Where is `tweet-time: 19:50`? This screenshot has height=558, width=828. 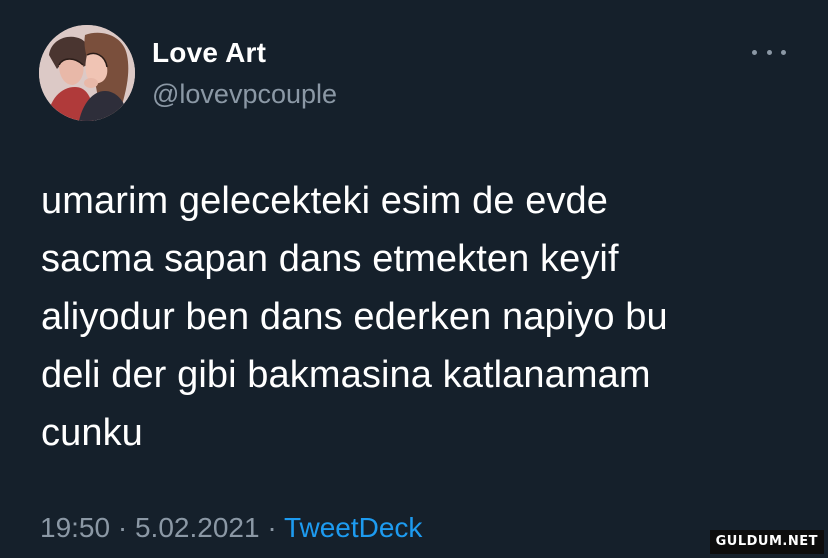
tweet-time: 19:50 is located at coordinates (75, 527).